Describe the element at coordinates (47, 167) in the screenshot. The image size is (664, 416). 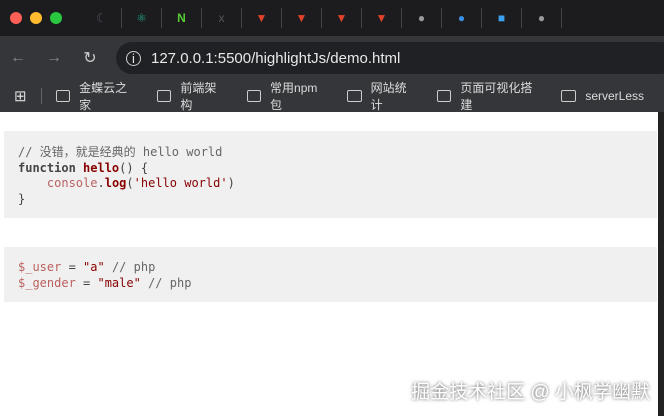
I see `code-keyword: function` at that location.